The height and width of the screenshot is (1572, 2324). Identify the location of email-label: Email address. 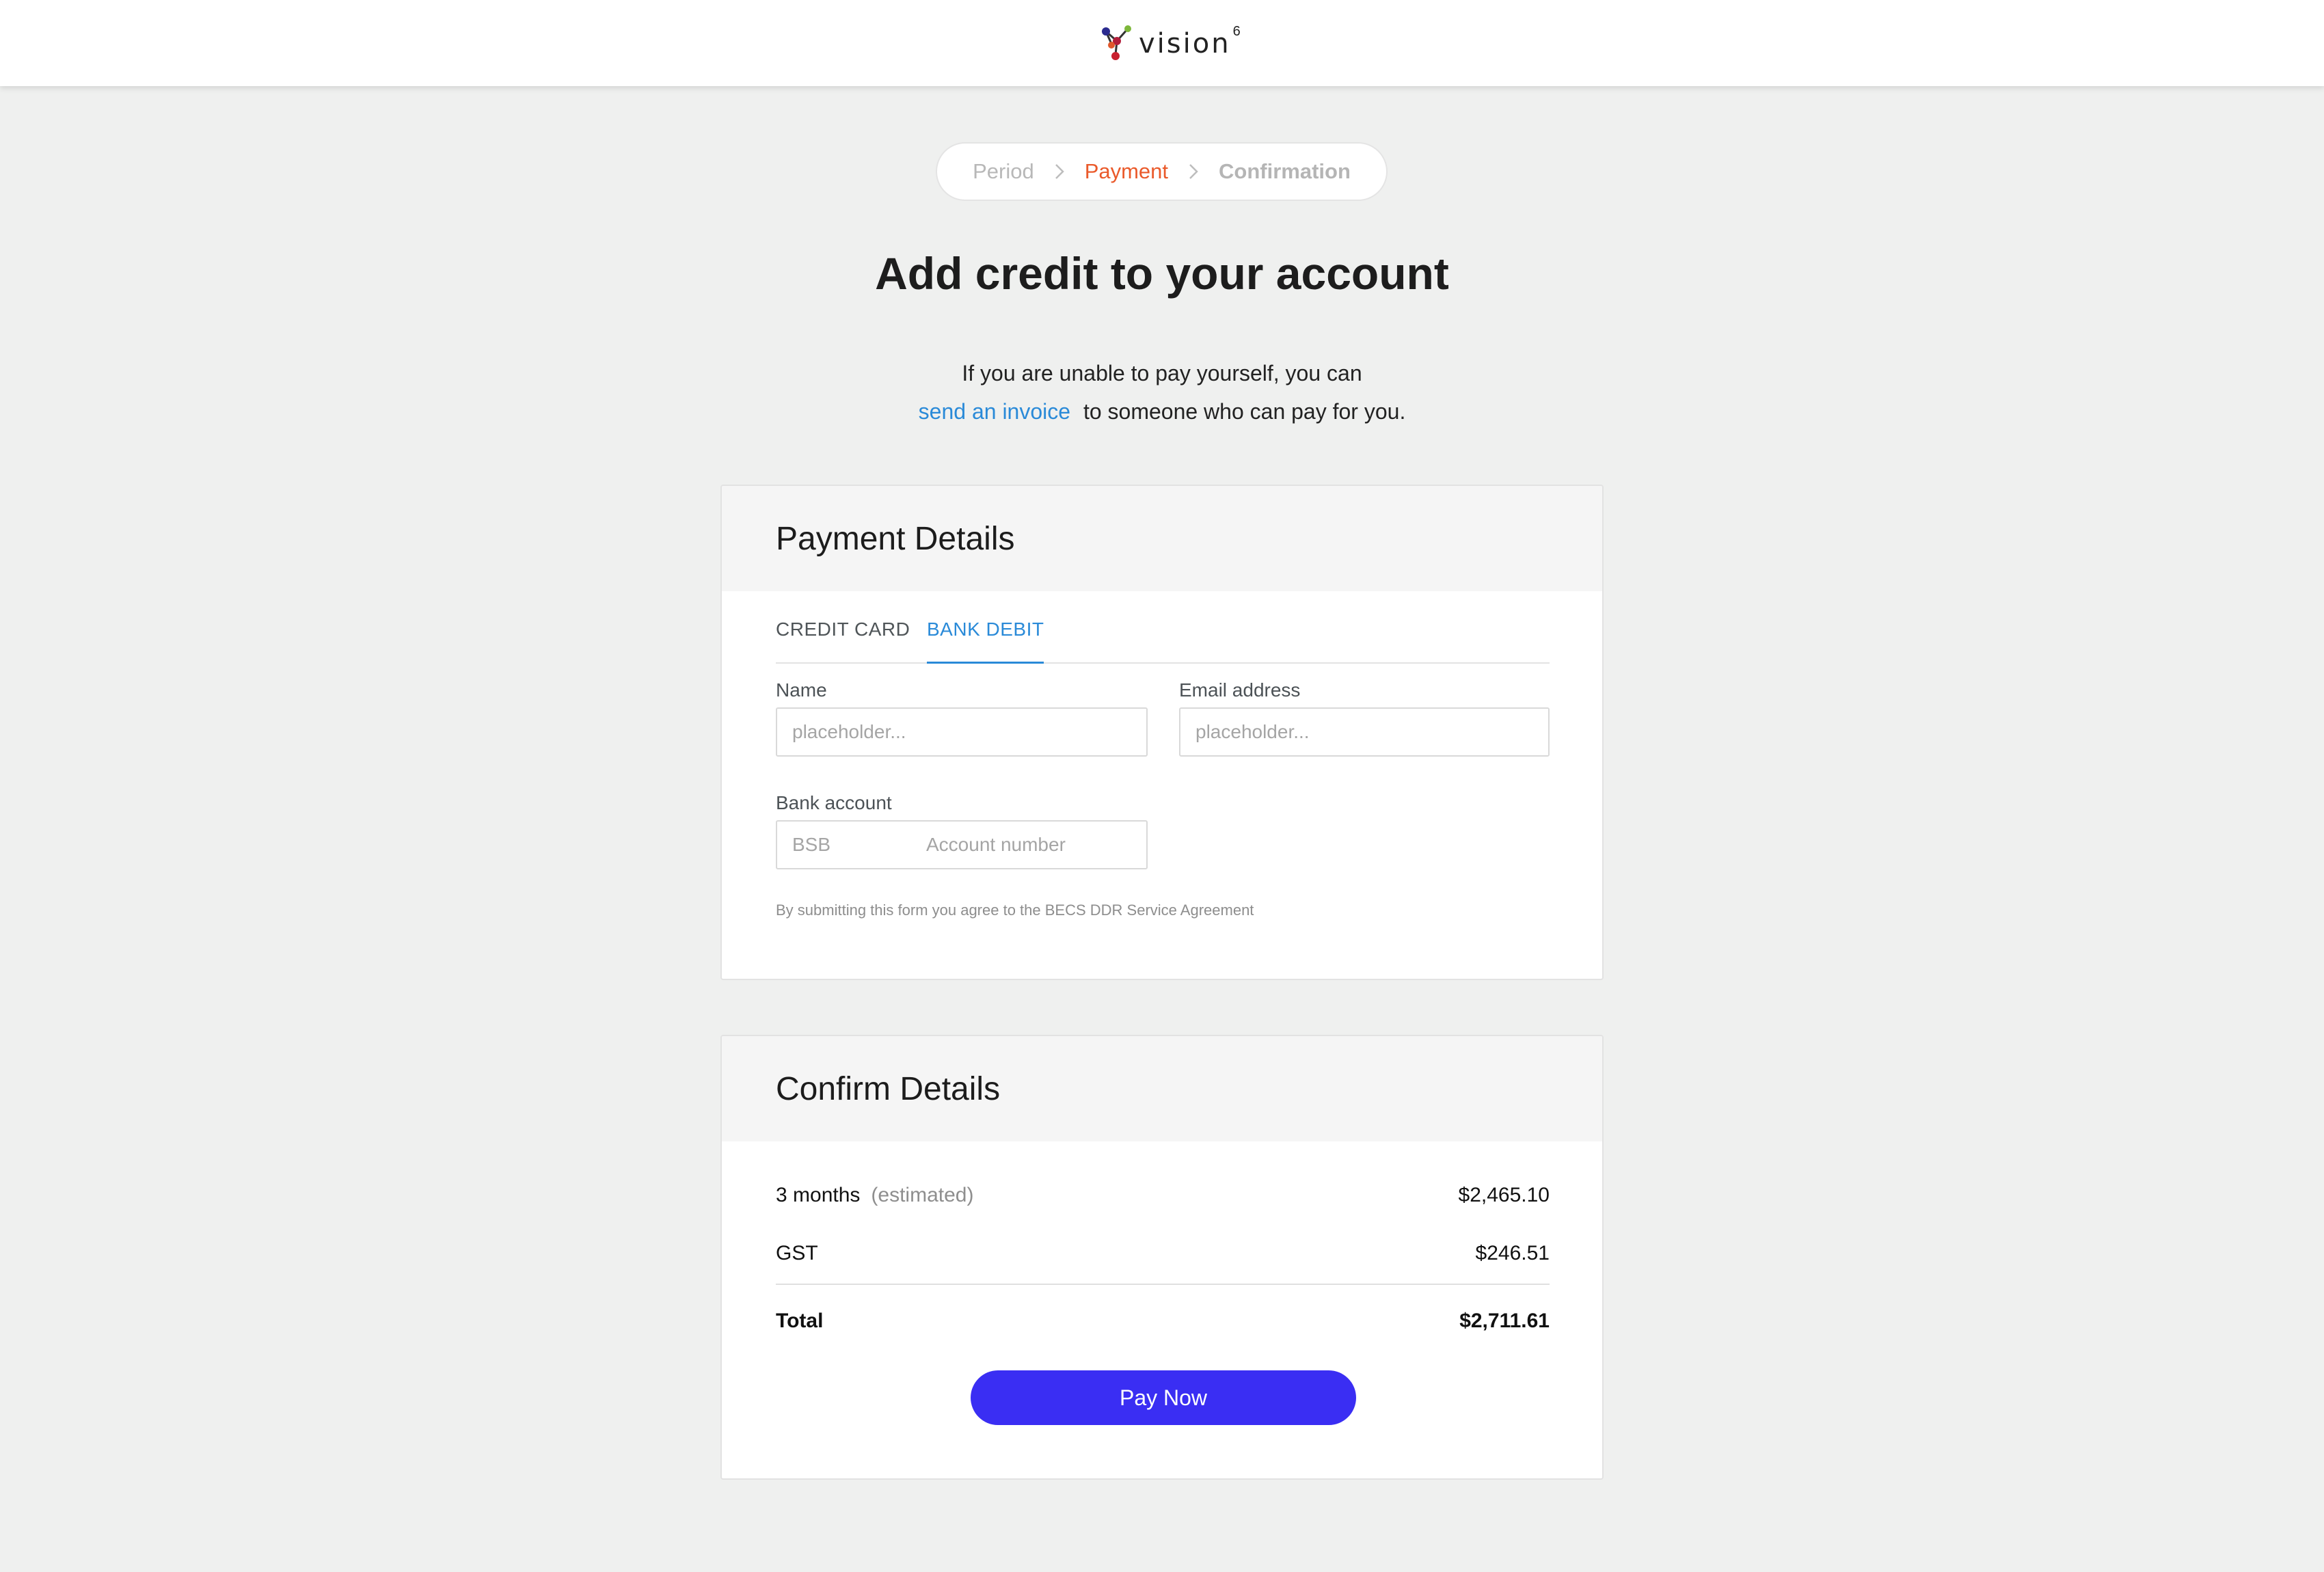
(1240, 690).